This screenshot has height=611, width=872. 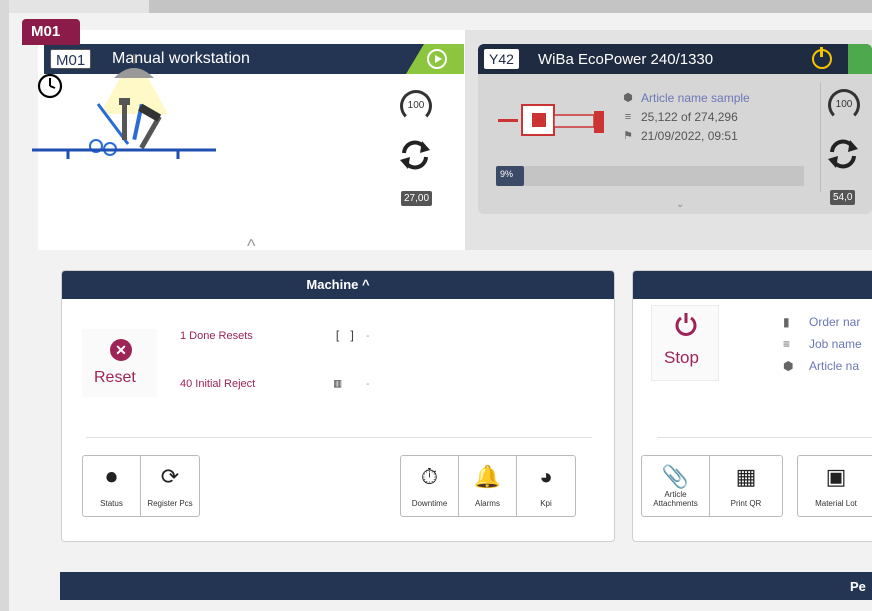 What do you see at coordinates (487, 476) in the screenshot?
I see `bell-icon: 🔔` at bounding box center [487, 476].